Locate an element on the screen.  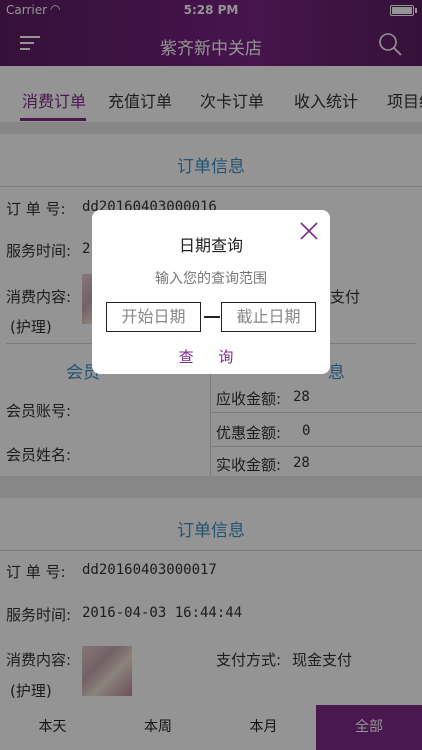
dialog-hint: 输入您的查询范围 is located at coordinates (211, 279).